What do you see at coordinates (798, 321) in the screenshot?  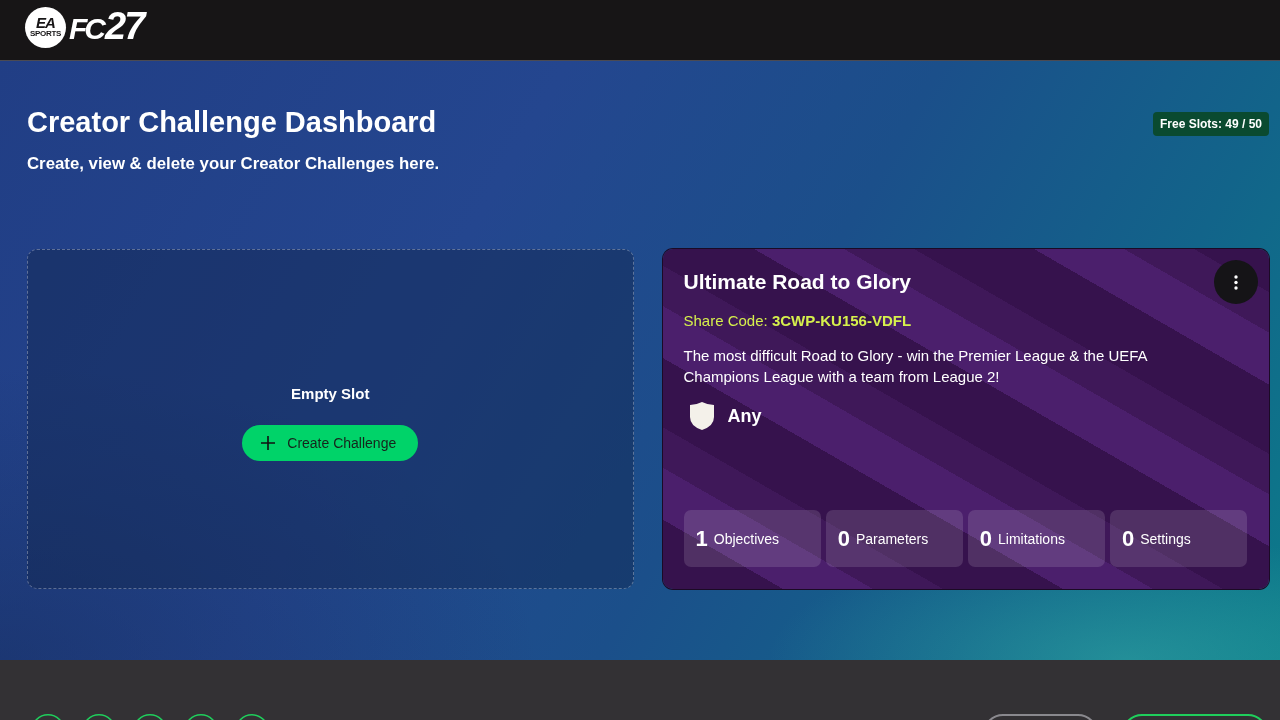 I see `share-code: Share Code: 3CWP-KU156-VDFL` at bounding box center [798, 321].